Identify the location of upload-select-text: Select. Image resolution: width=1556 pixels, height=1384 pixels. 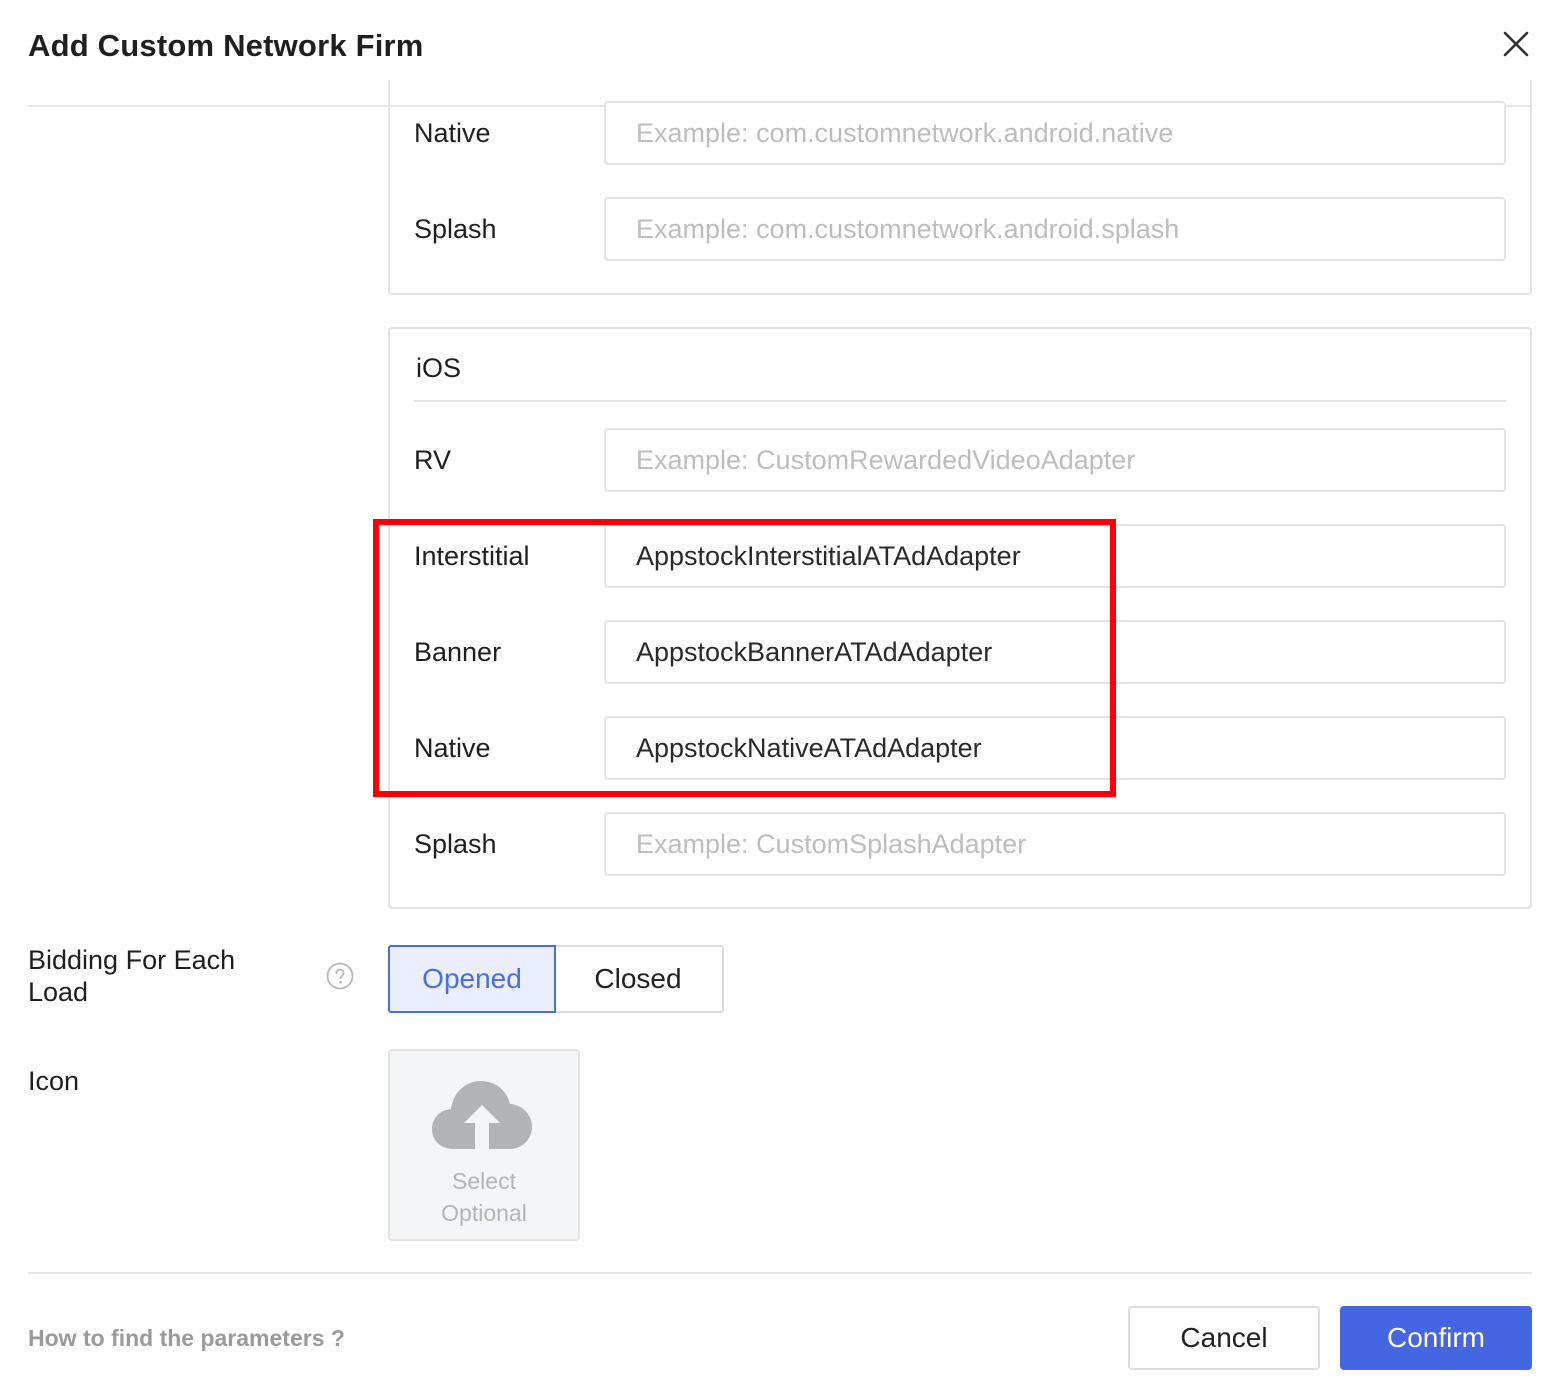
(484, 1181).